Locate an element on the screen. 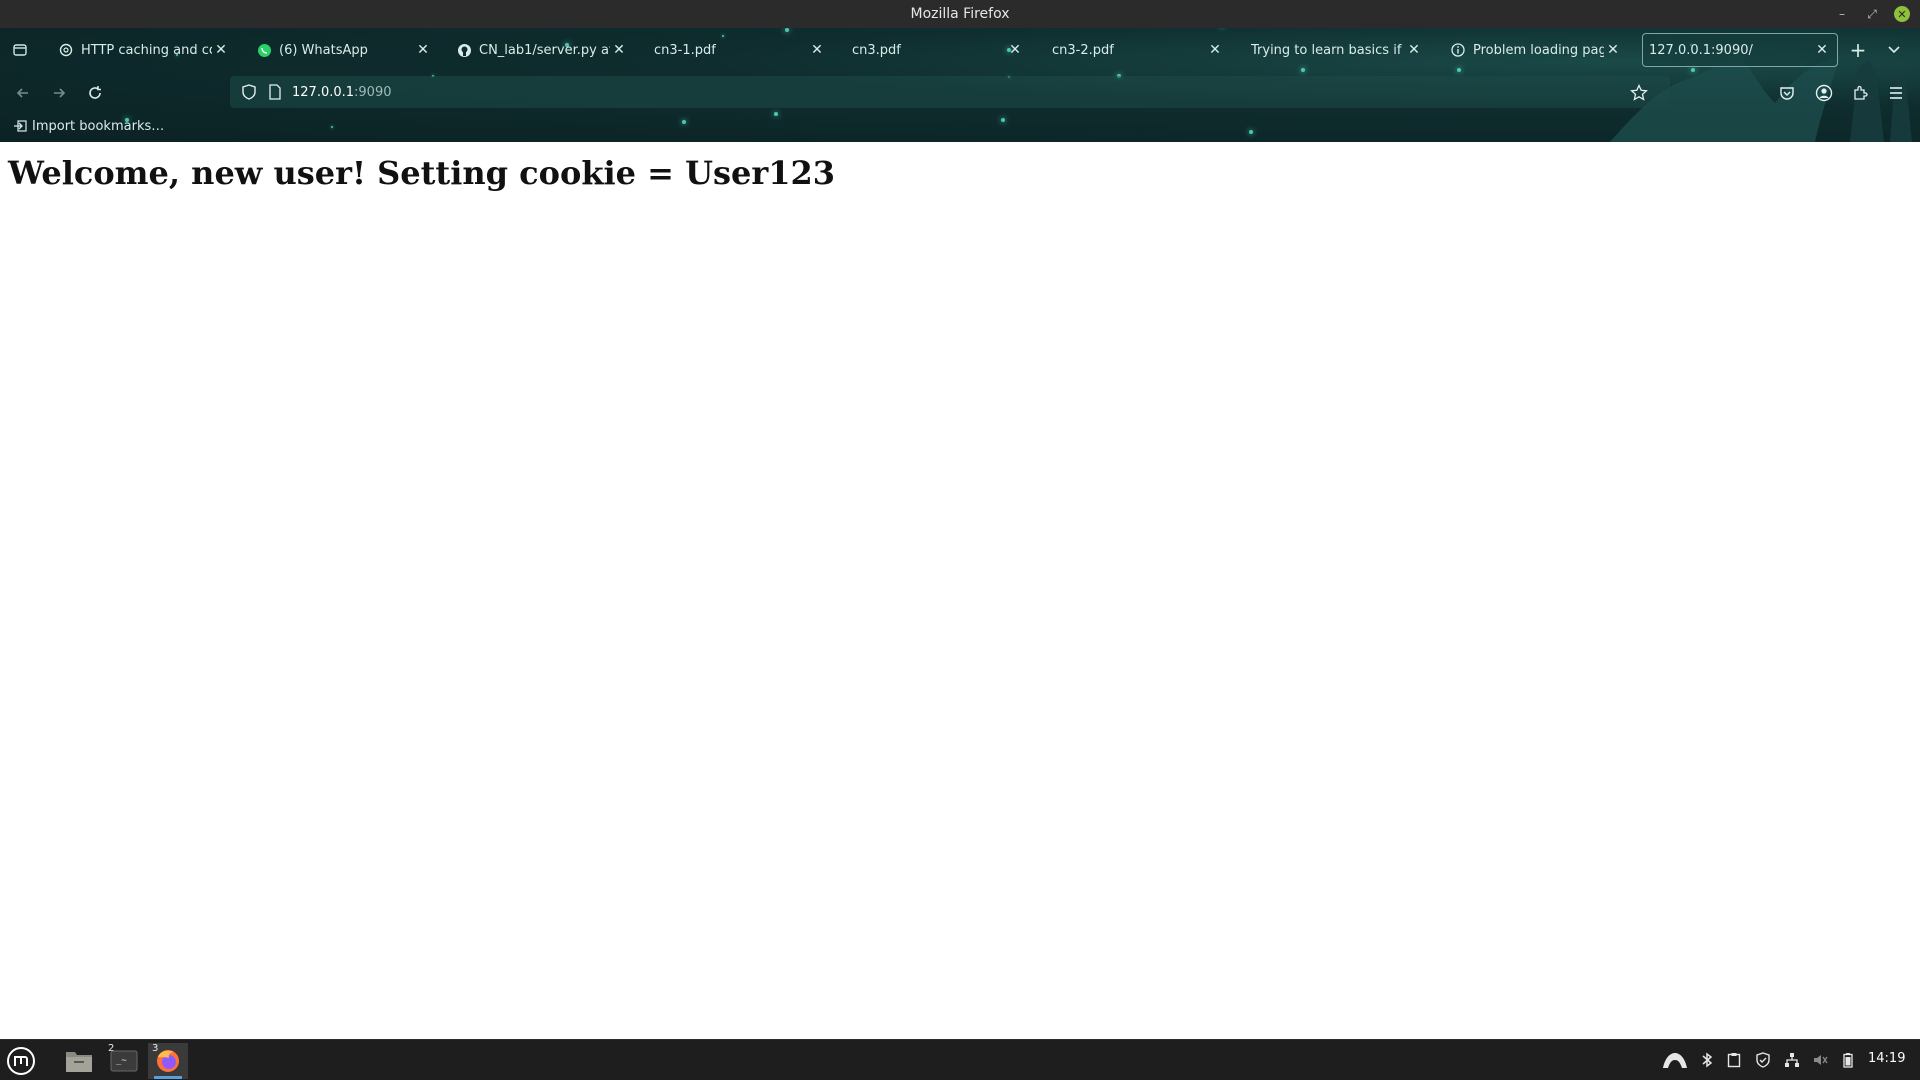 This screenshot has width=1920, height=1080. tab-cn3-pdf: cn3.pdf ✕ is located at coordinates (938, 50).